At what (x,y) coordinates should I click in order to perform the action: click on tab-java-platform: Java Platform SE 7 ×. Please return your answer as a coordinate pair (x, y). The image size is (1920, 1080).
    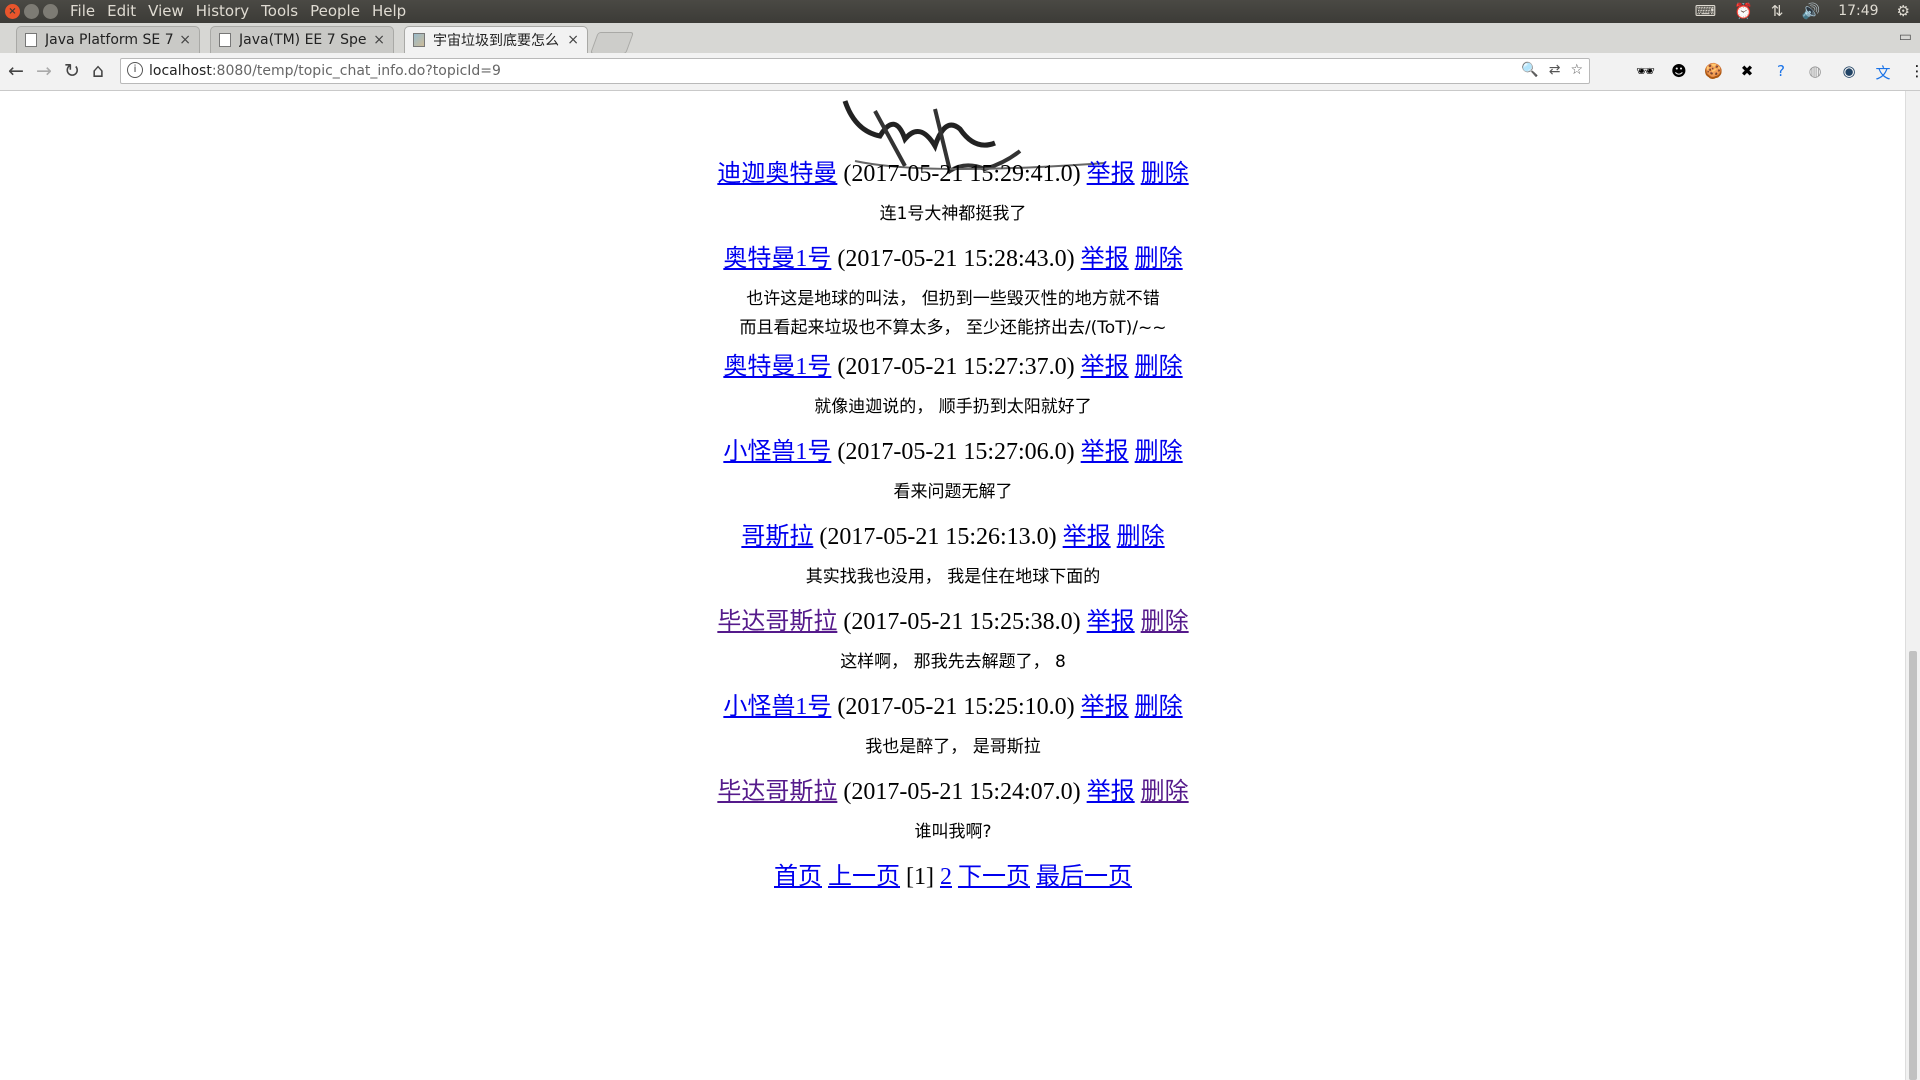
    Looking at the image, I should click on (108, 39).